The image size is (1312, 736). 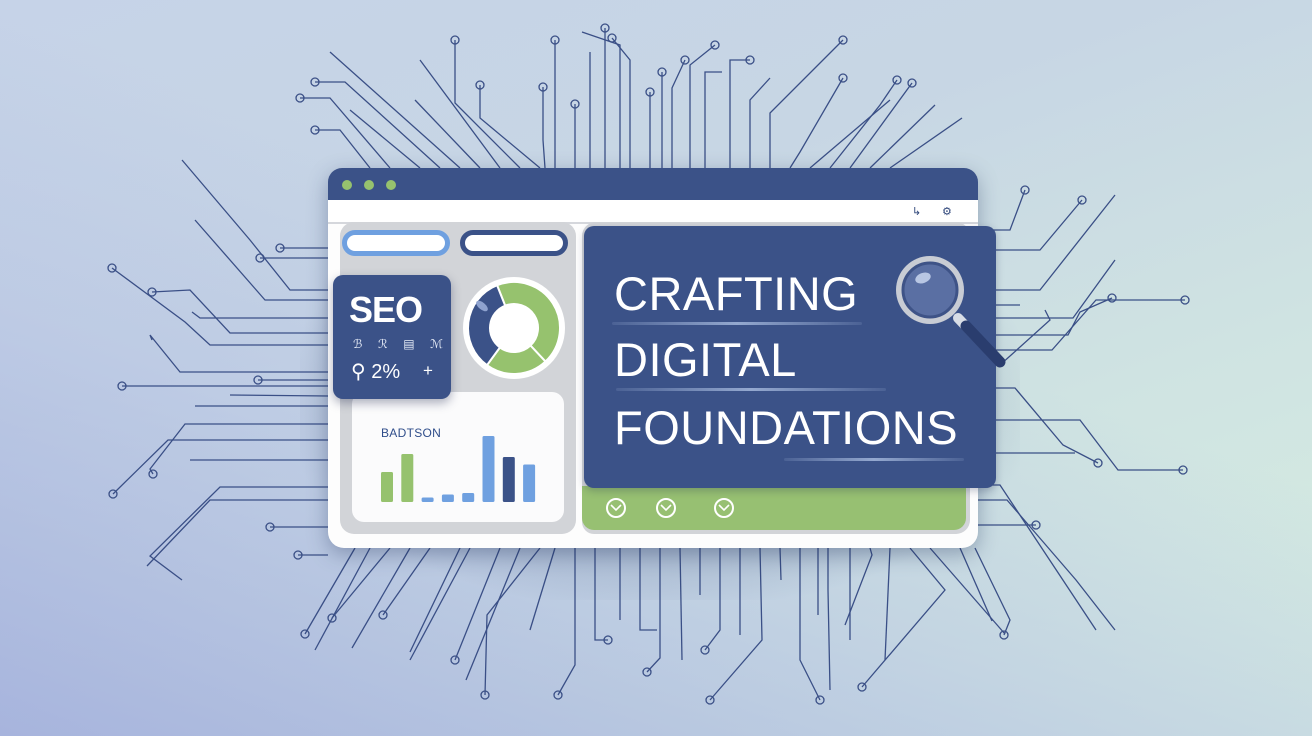 I want to click on seo-stat: ⚲ 2%, so click(x=375, y=371).